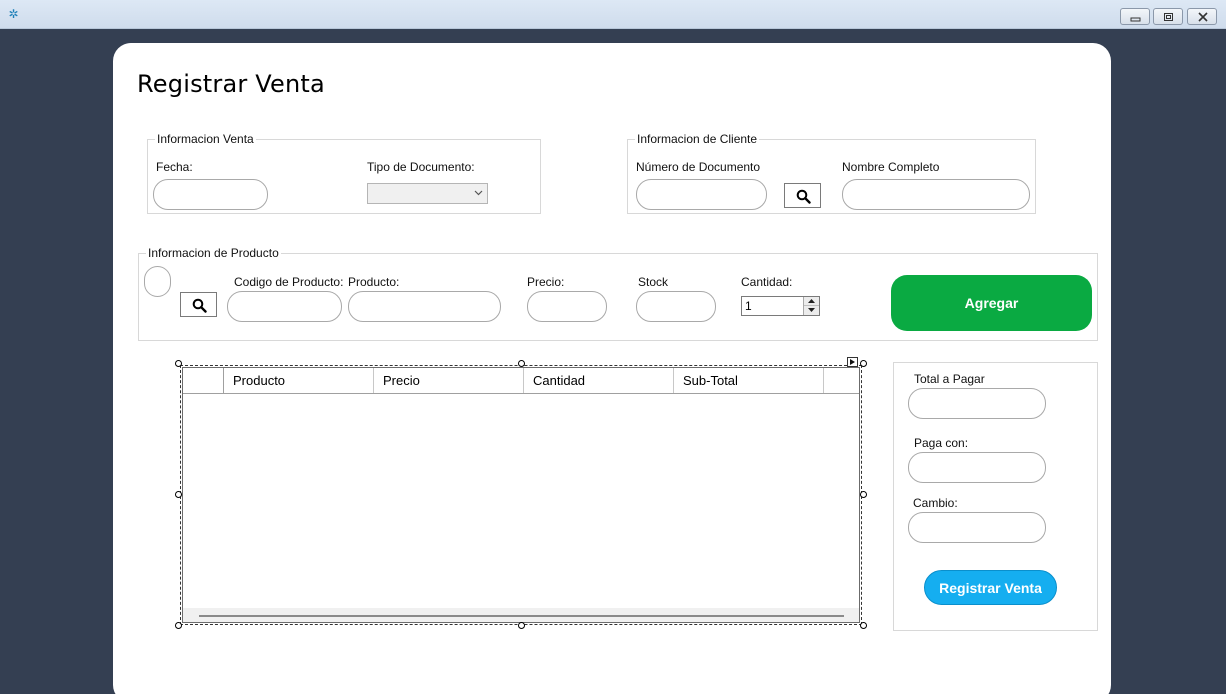 The width and height of the screenshot is (1226, 694). I want to click on resize-handle-se, so click(863, 625).